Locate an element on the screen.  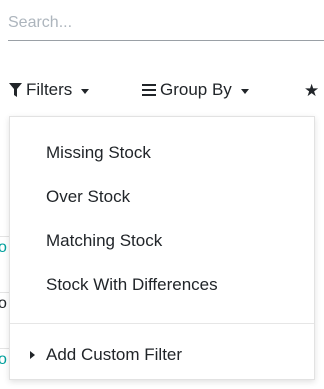
favorites-button: ★ is located at coordinates (311, 90).